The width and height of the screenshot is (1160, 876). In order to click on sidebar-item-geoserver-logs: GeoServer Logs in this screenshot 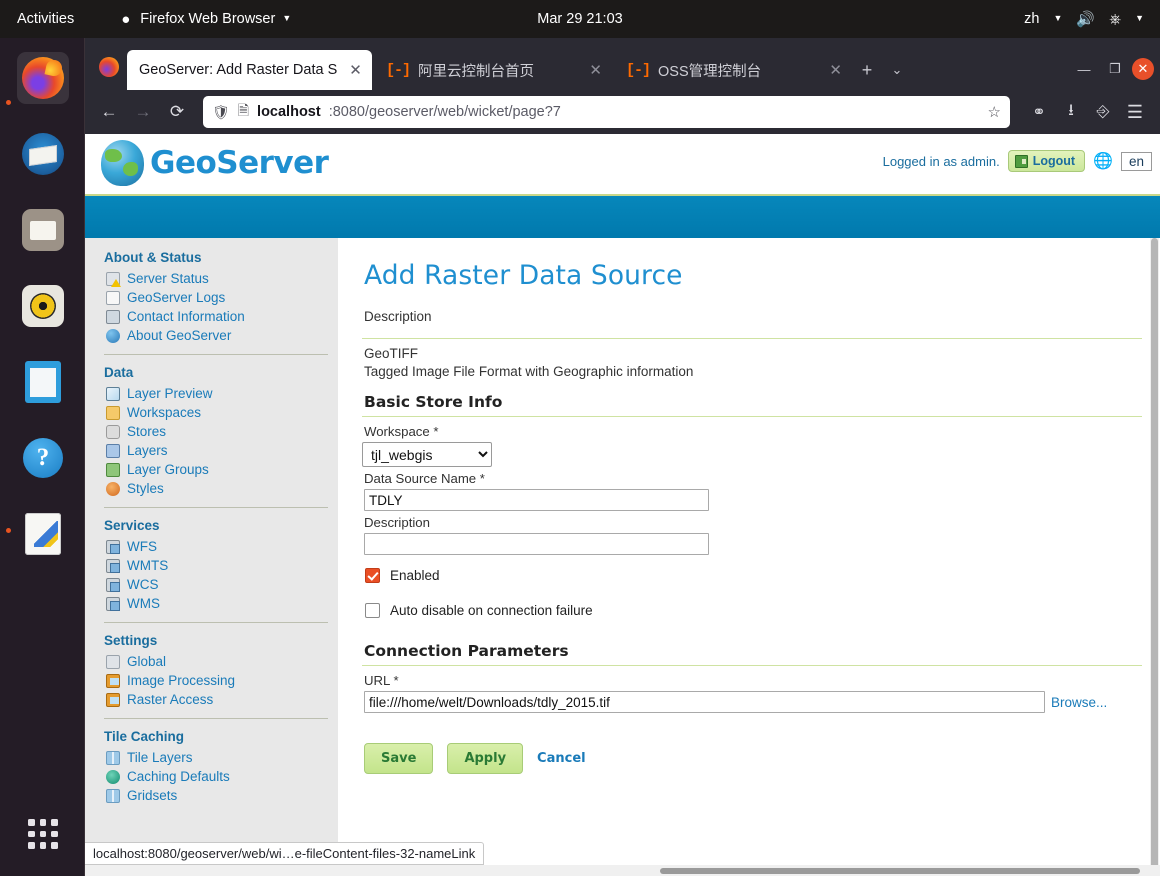, I will do `click(221, 297)`.